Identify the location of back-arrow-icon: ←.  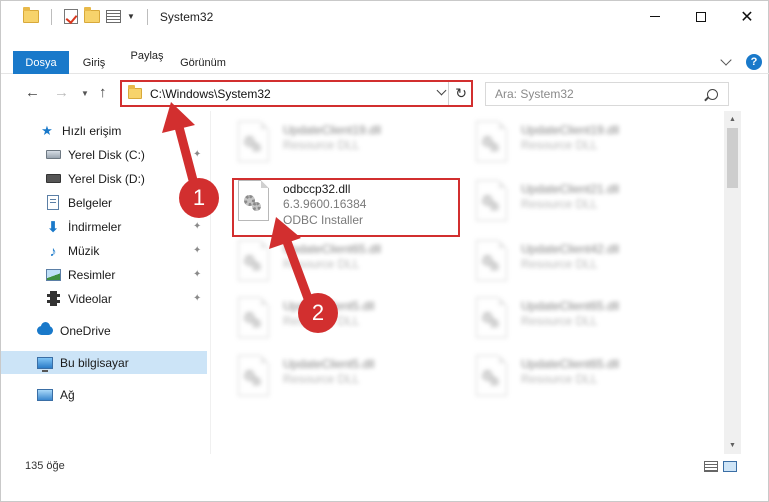
(32, 92).